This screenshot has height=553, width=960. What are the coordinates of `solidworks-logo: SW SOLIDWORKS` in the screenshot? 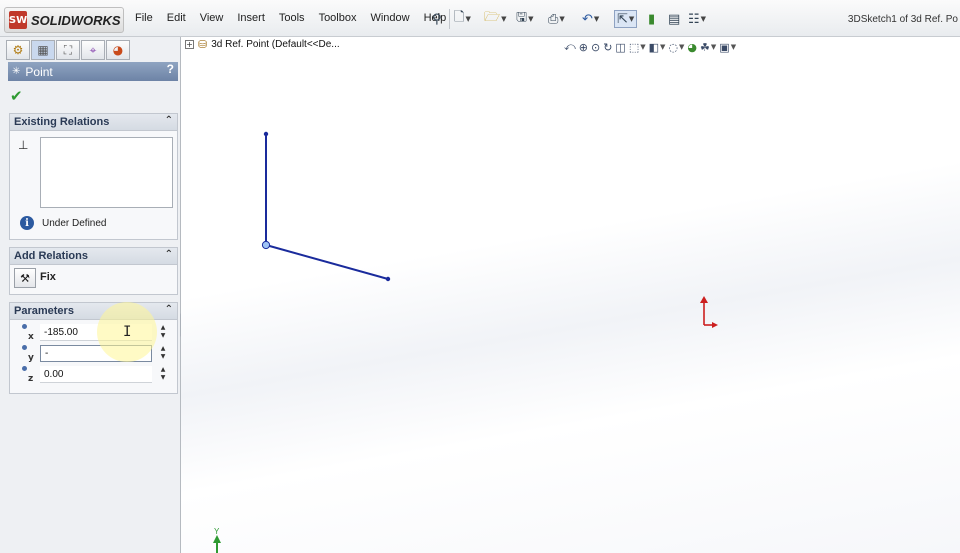 It's located at (64, 20).